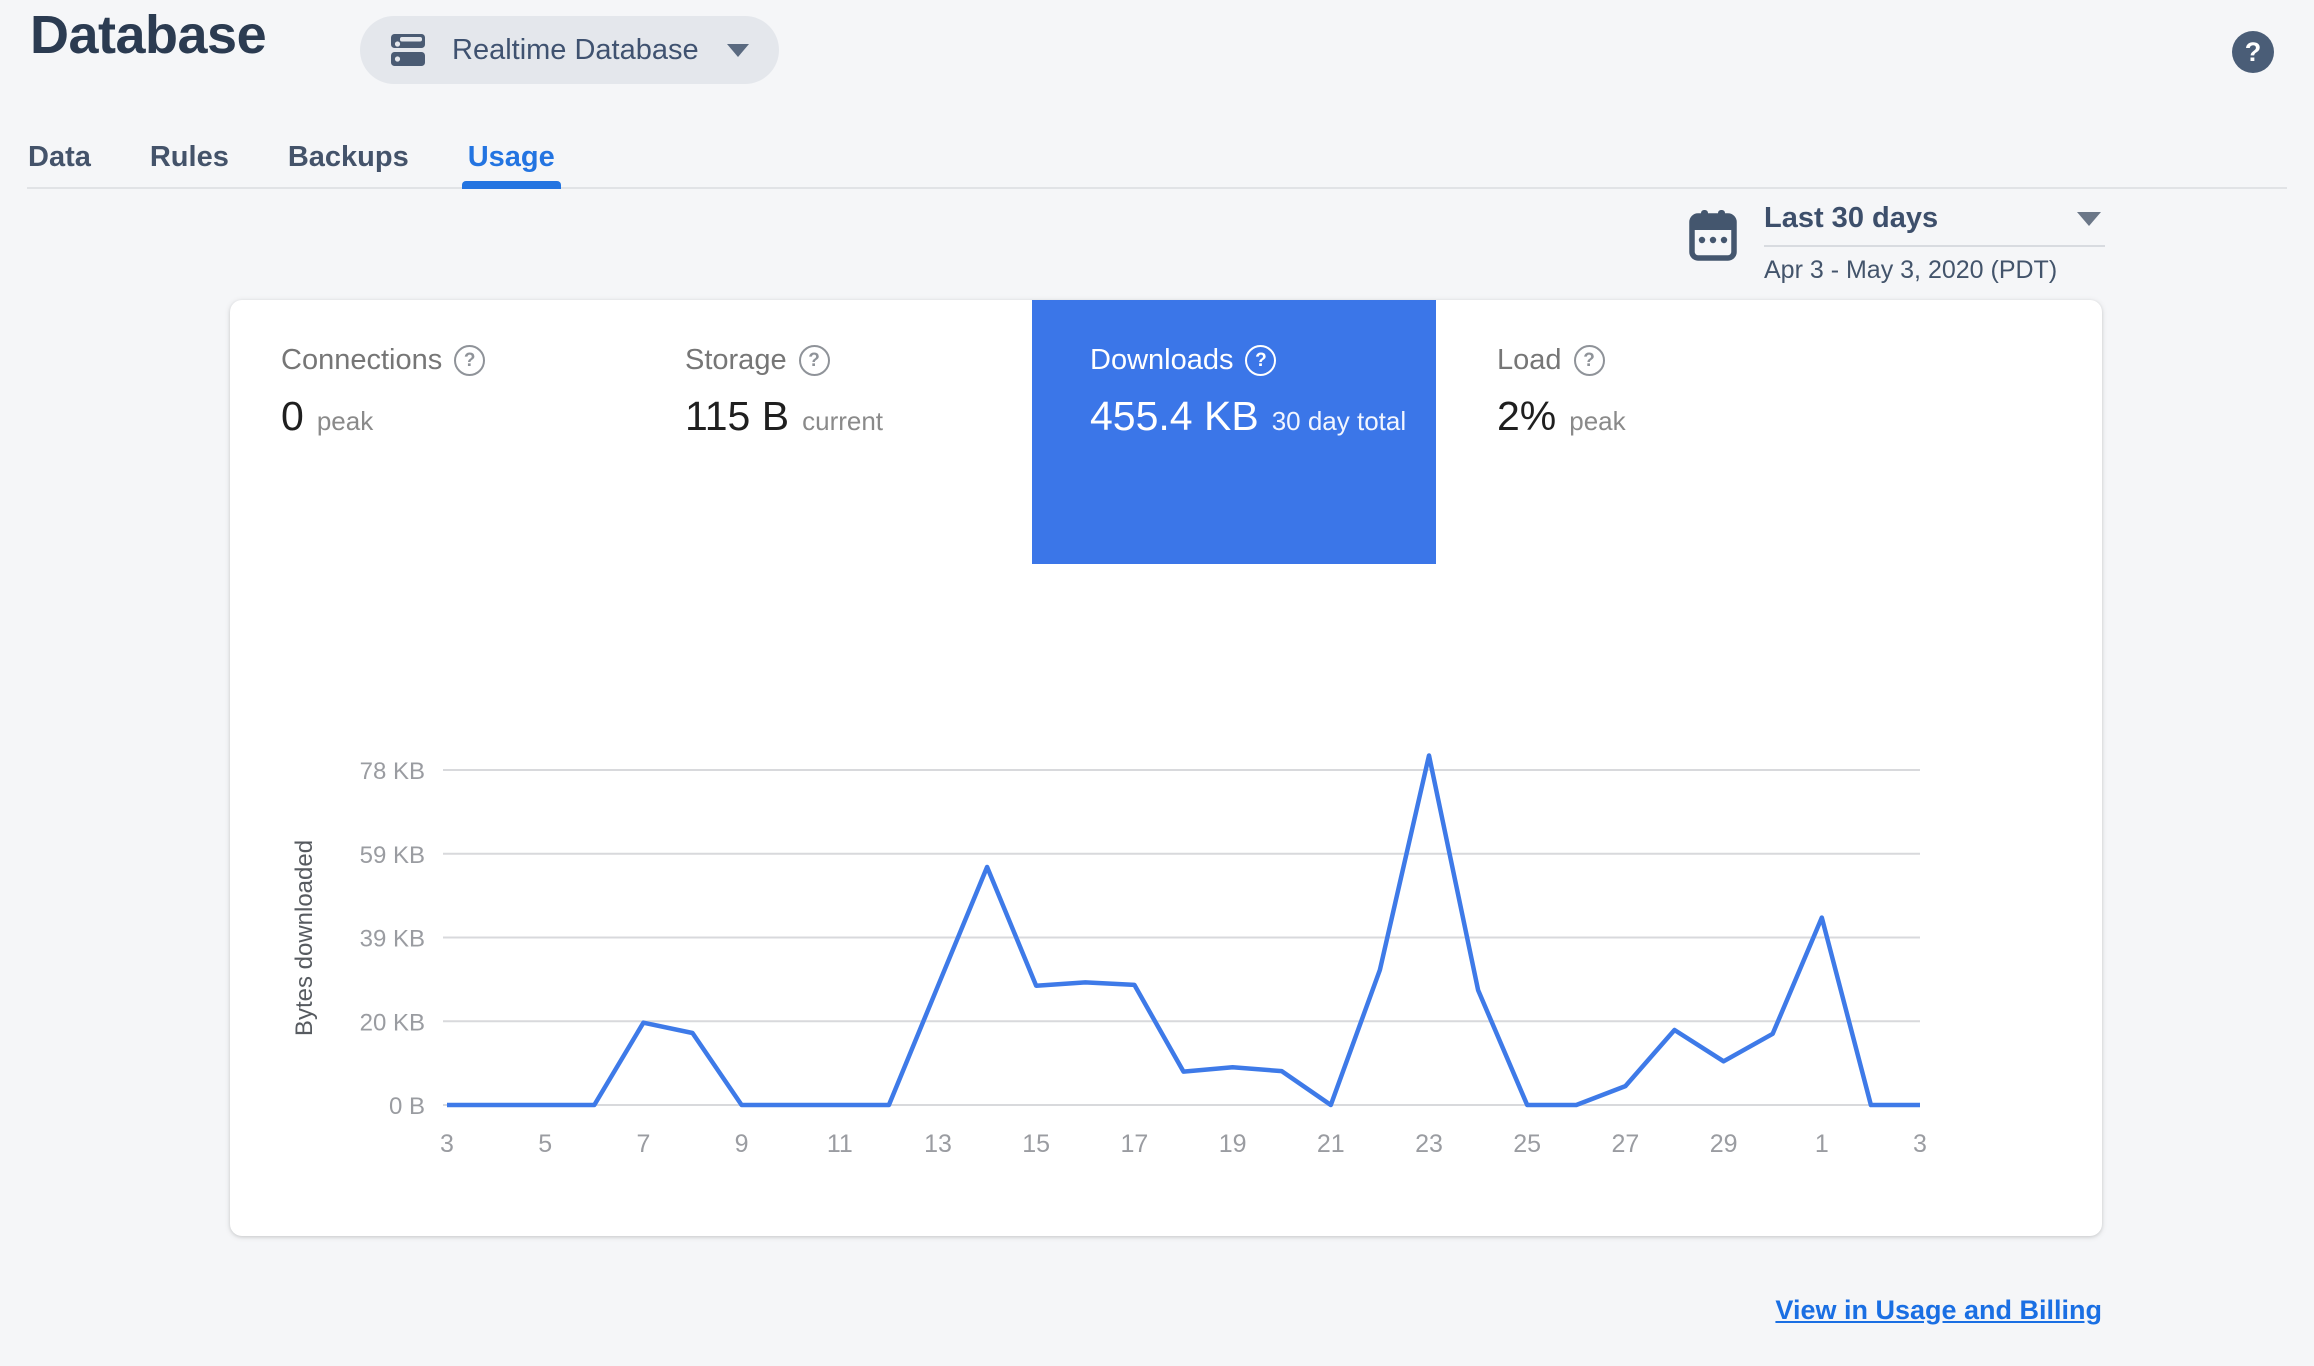 The image size is (2314, 1366). I want to click on metric-downloads-selected: Downloads ? 455.4 KB 30 day total, so click(1234, 432).